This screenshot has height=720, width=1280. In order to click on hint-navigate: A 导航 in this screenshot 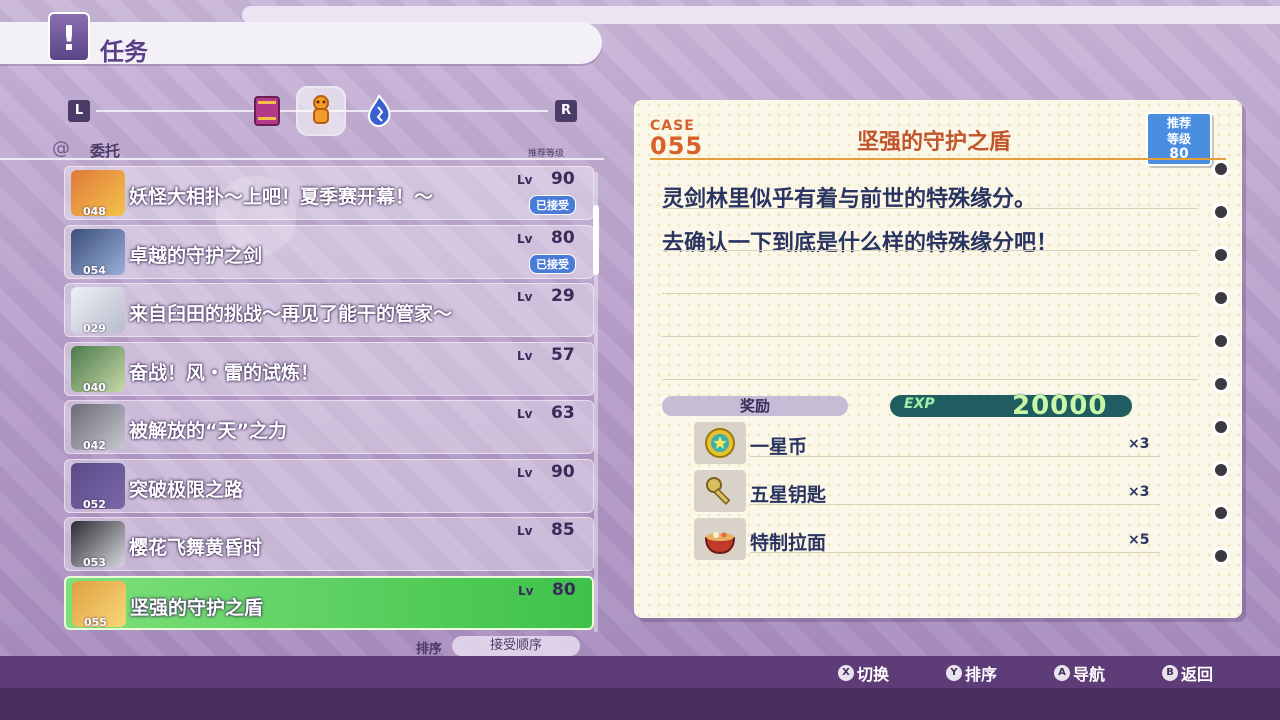, I will do `click(1079, 673)`.